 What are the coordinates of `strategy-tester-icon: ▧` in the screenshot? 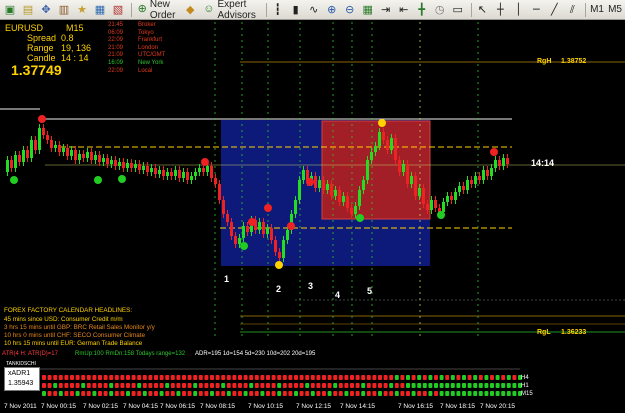 It's located at (118, 10).